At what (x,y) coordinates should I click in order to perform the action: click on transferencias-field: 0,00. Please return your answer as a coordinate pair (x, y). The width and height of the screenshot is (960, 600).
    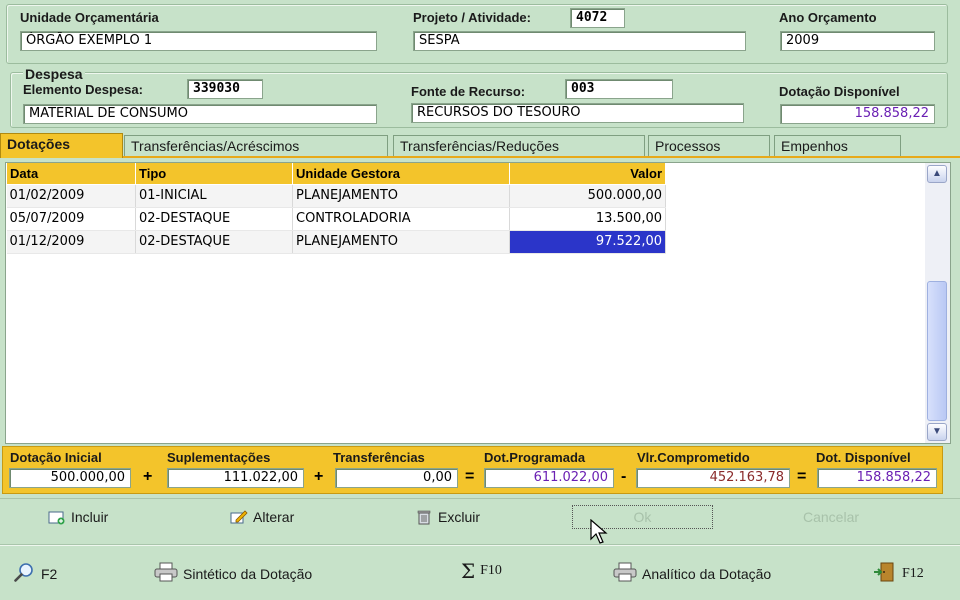
    Looking at the image, I should click on (396, 478).